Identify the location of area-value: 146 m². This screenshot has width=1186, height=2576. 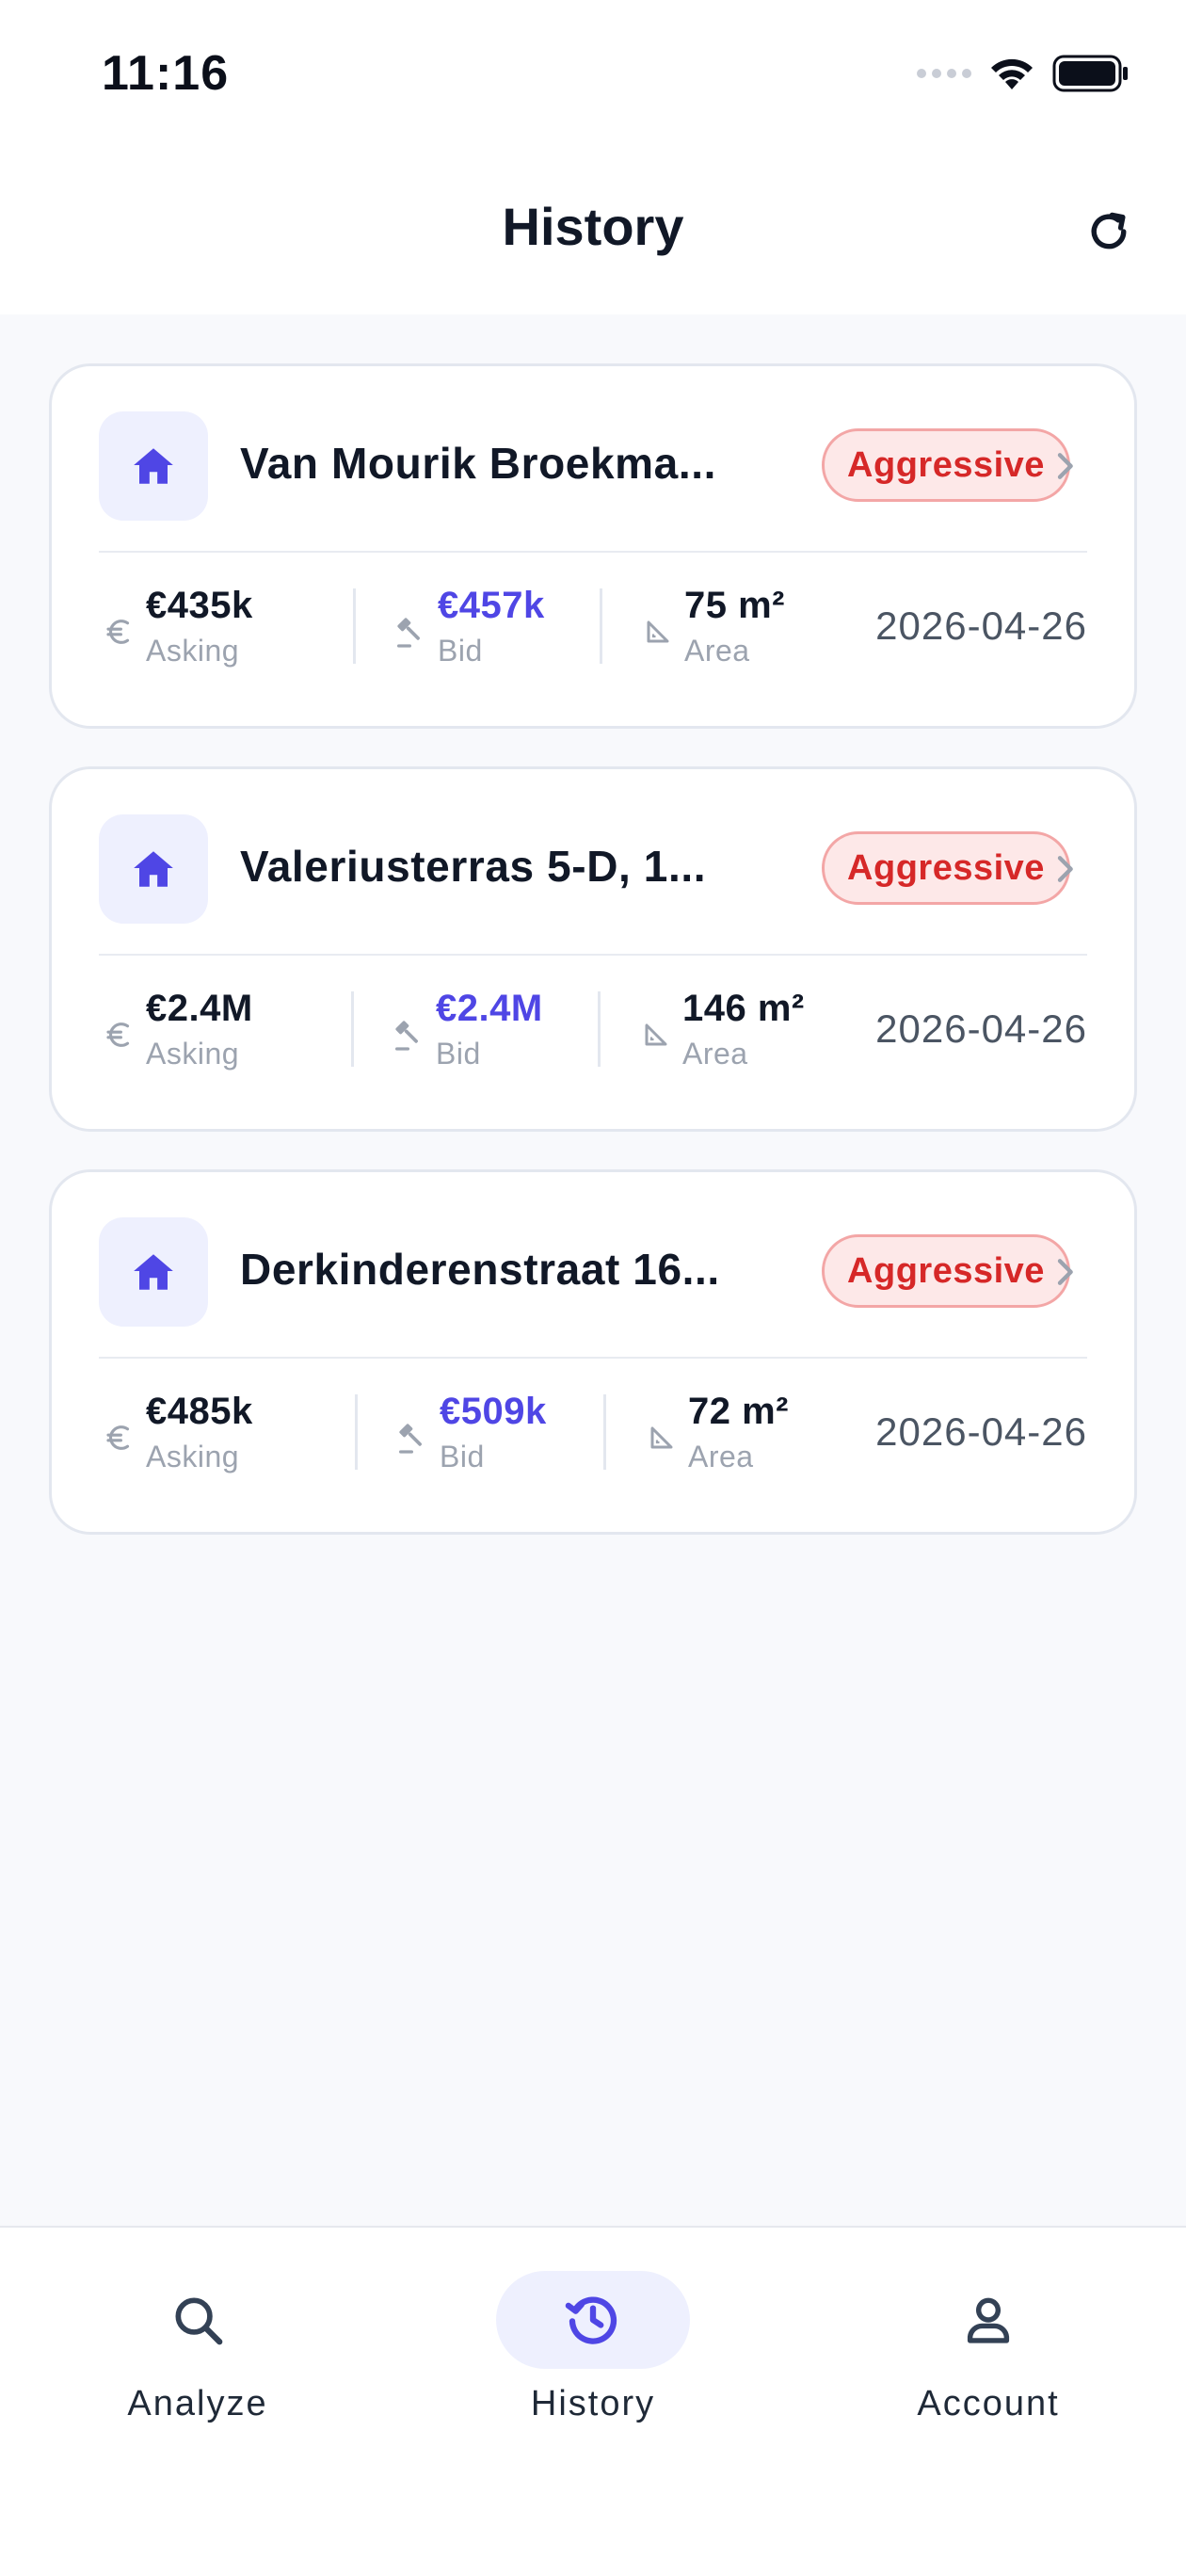
(743, 1008).